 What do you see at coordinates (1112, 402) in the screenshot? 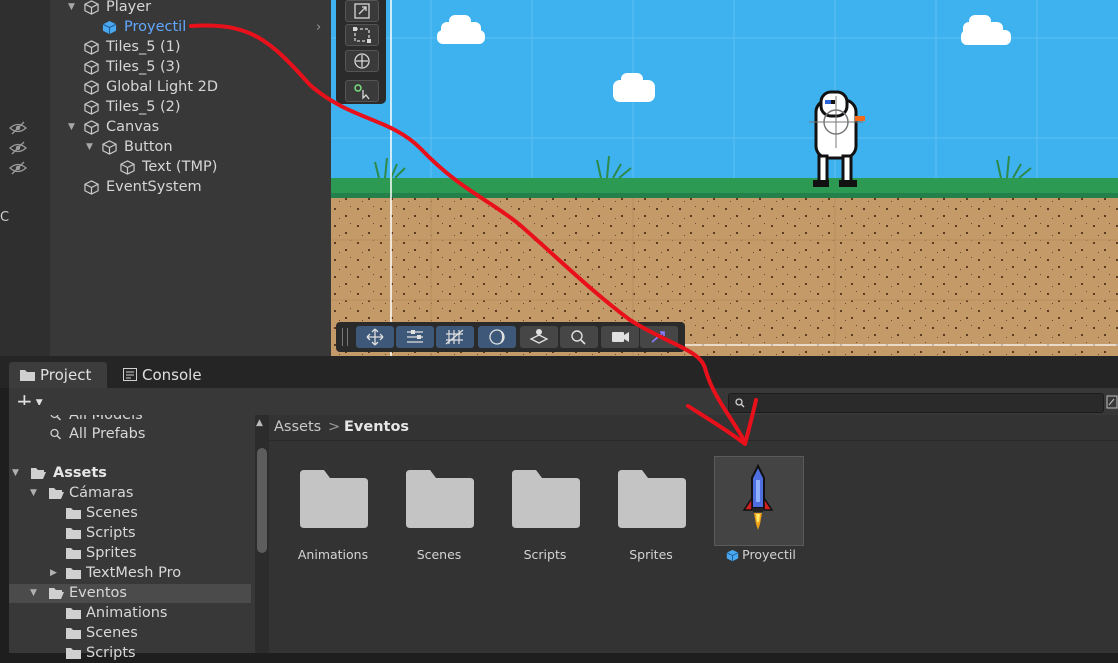
I see `search-by-type-icon` at bounding box center [1112, 402].